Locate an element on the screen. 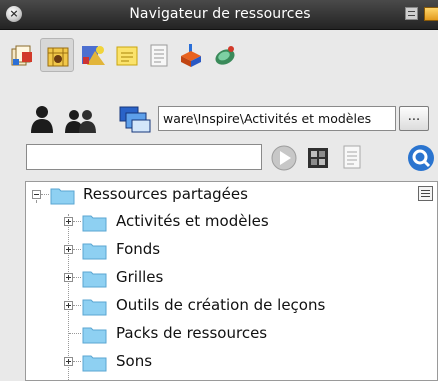  resources-tab-icon is located at coordinates (58, 57).